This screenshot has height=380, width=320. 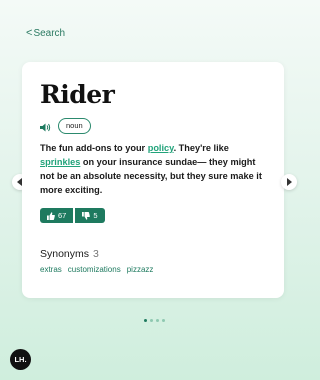 I want to click on synonyms-list: extras customizations pizzazz, so click(x=96, y=269).